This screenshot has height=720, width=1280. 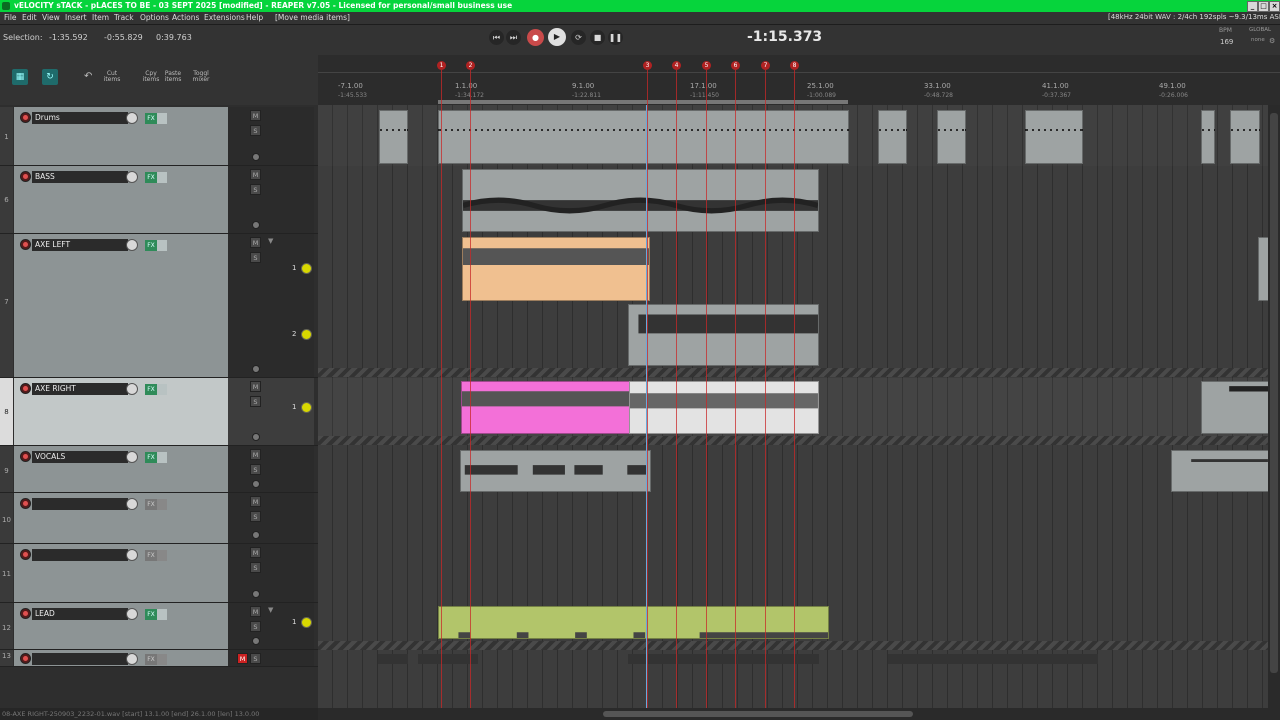 I want to click on cut-items-button: Cut items, so click(x=112, y=77).